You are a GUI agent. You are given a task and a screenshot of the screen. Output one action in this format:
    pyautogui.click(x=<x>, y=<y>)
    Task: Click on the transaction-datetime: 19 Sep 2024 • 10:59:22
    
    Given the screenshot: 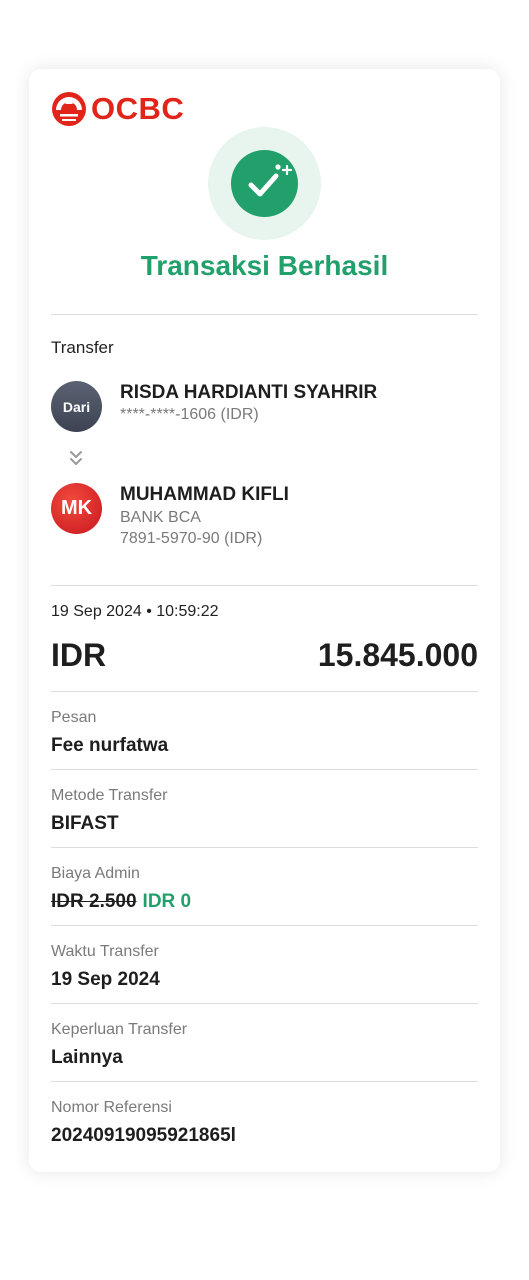 What is the action you would take?
    pyautogui.click(x=135, y=611)
    